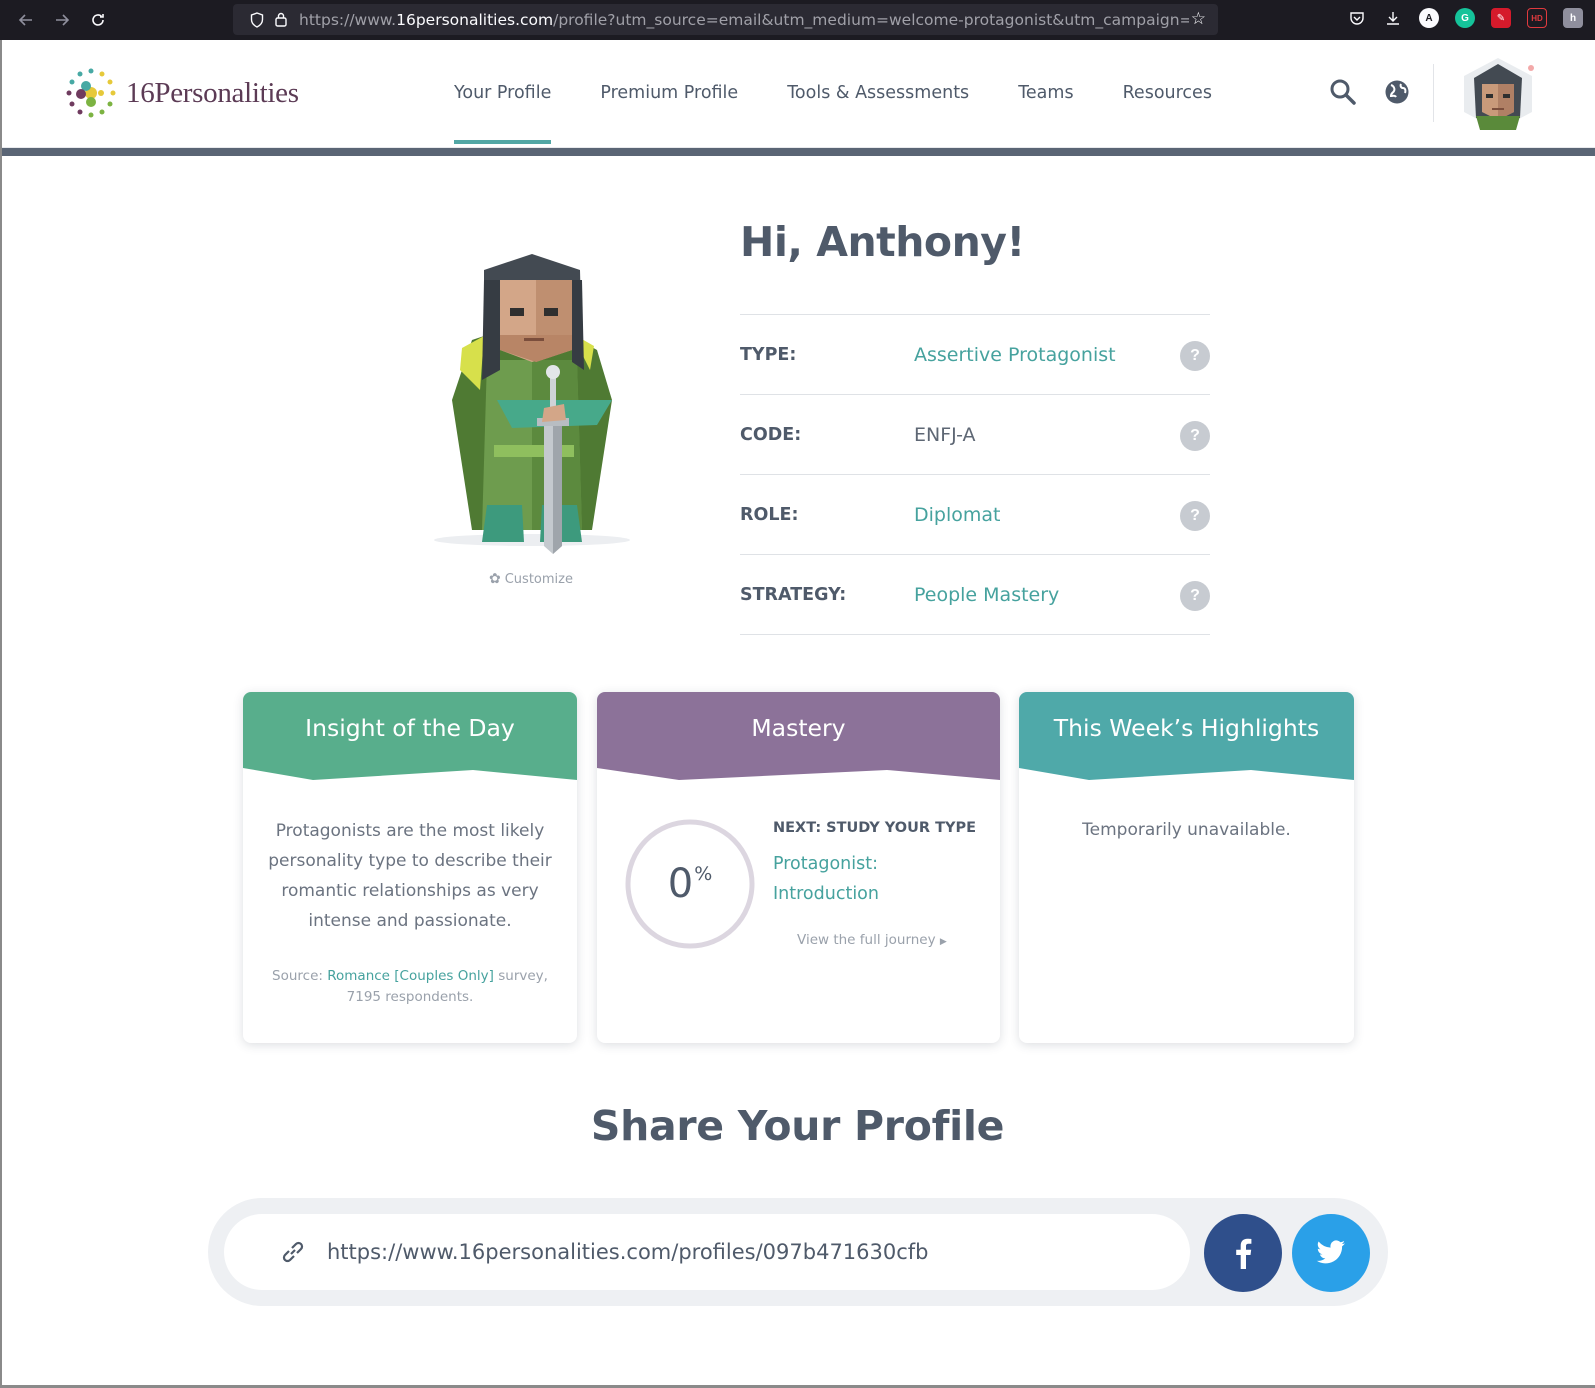 The width and height of the screenshot is (1595, 1388). I want to click on personality-avatar-illustration, so click(532, 402).